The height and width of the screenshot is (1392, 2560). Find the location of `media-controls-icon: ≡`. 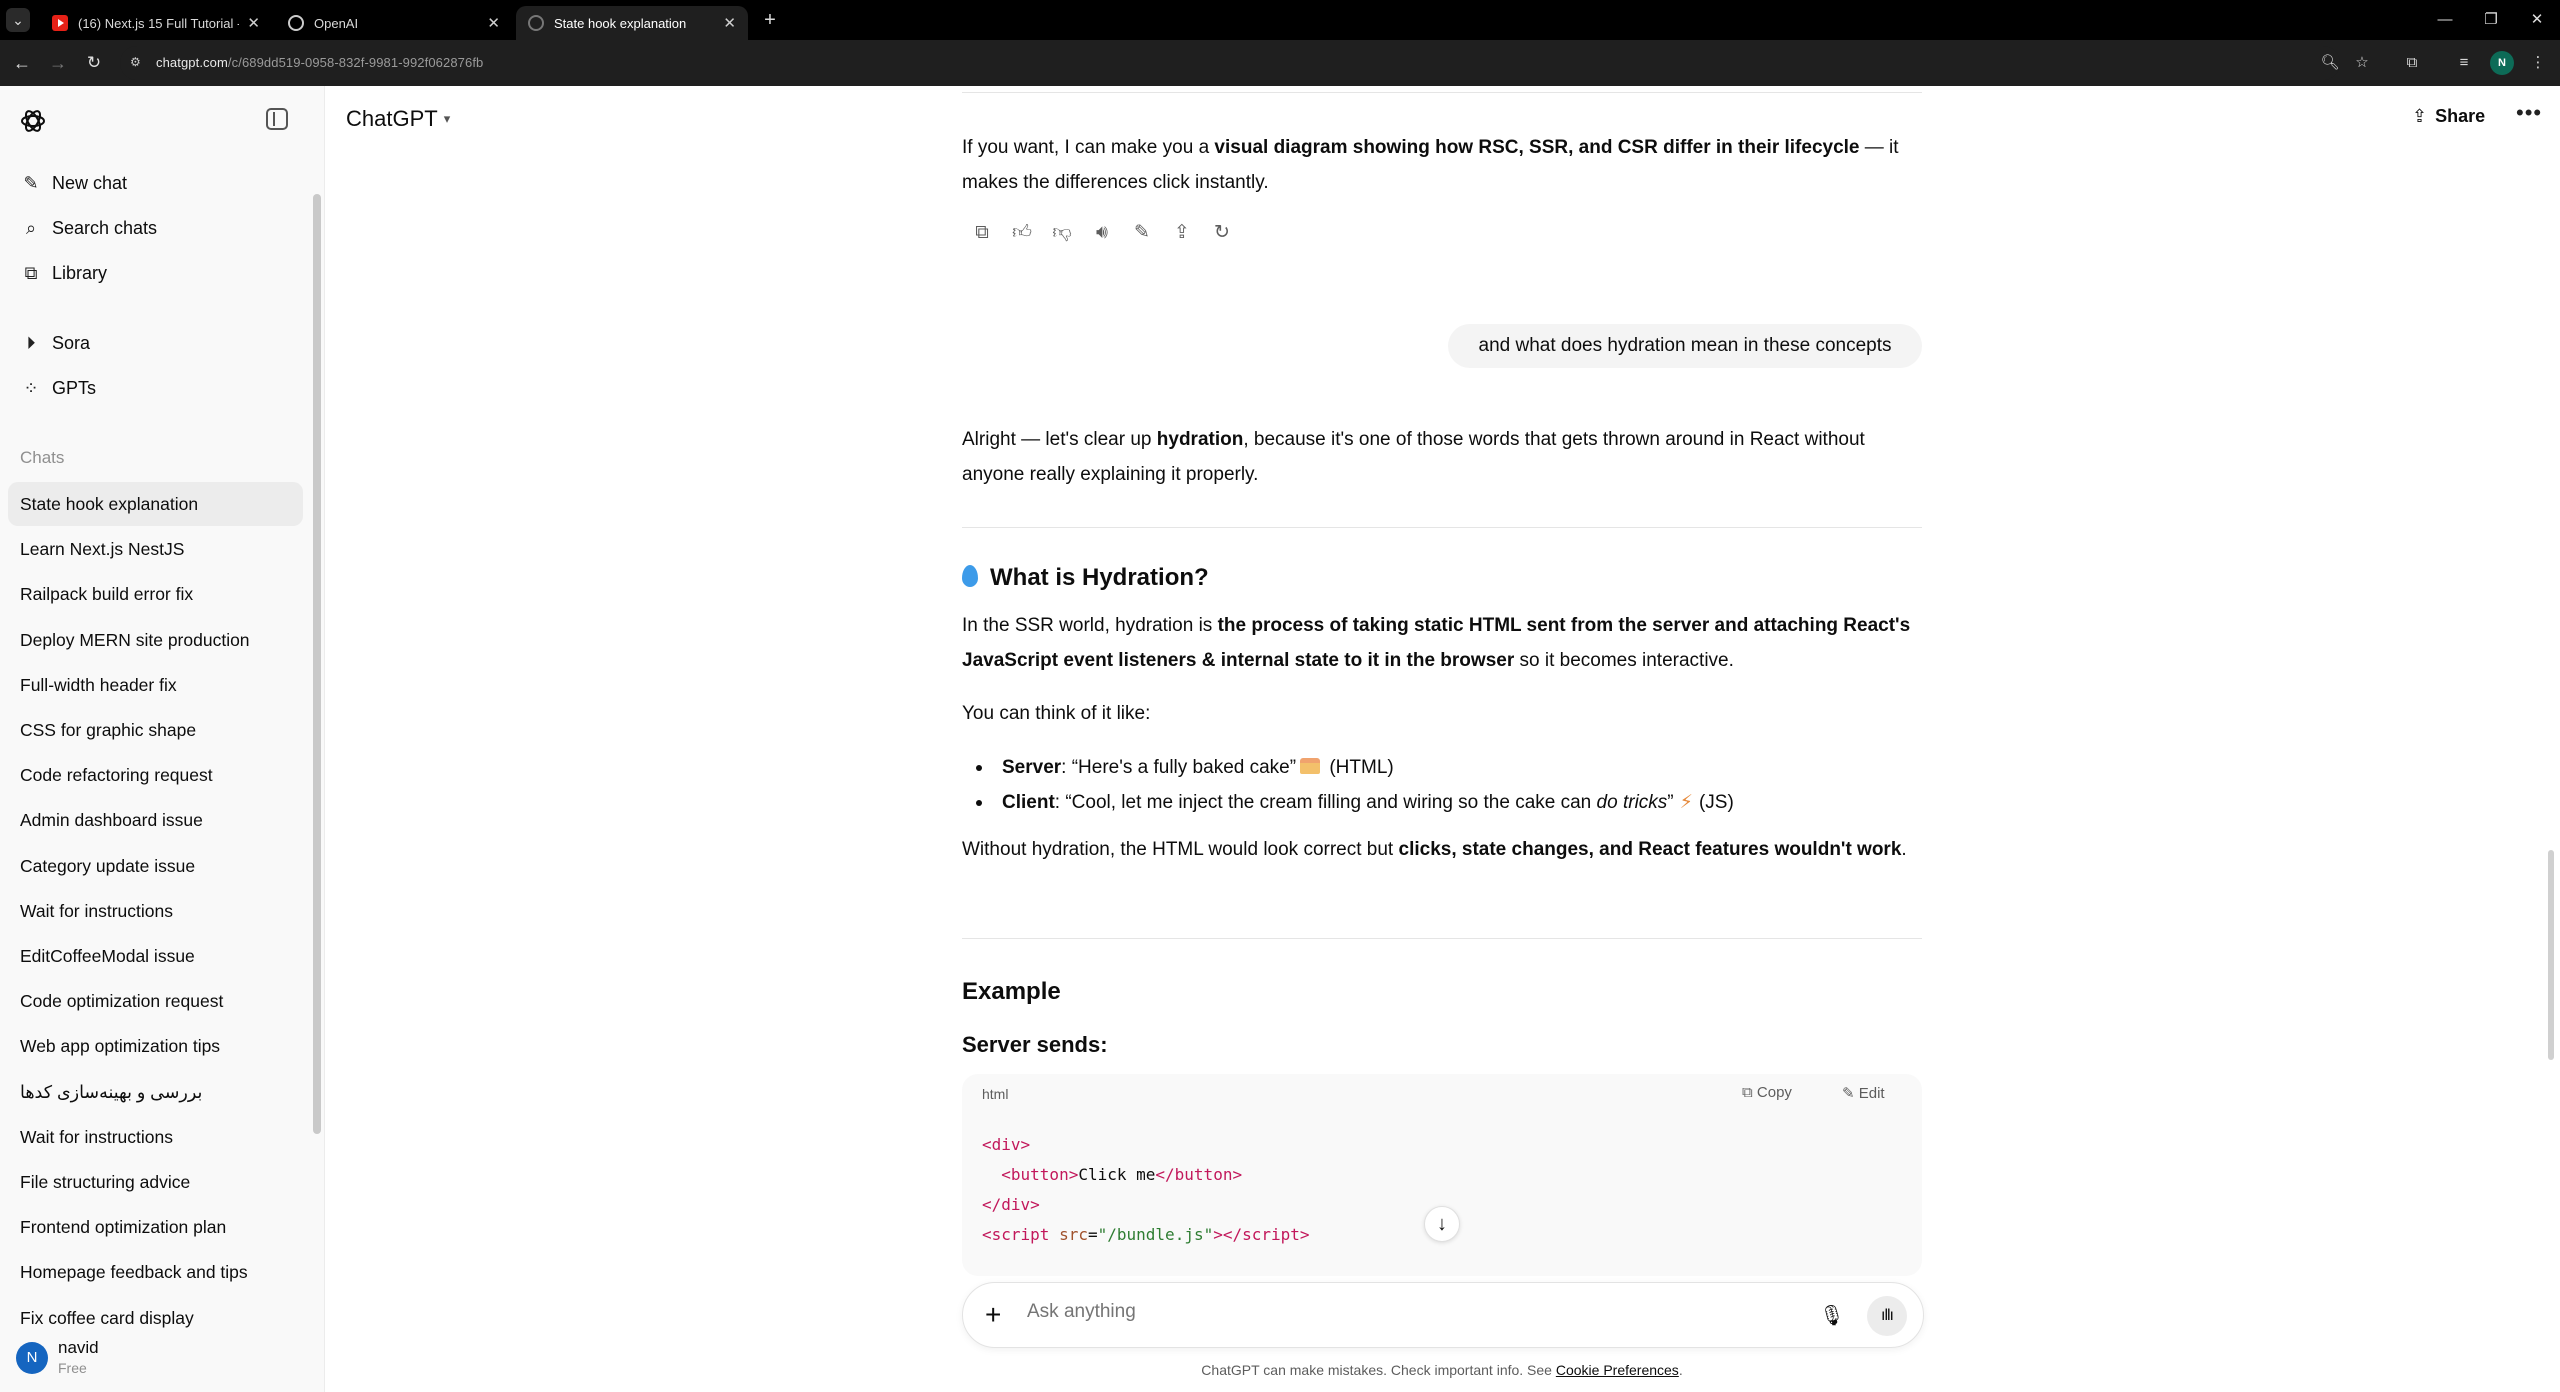

media-controls-icon: ≡ is located at coordinates (2464, 63).